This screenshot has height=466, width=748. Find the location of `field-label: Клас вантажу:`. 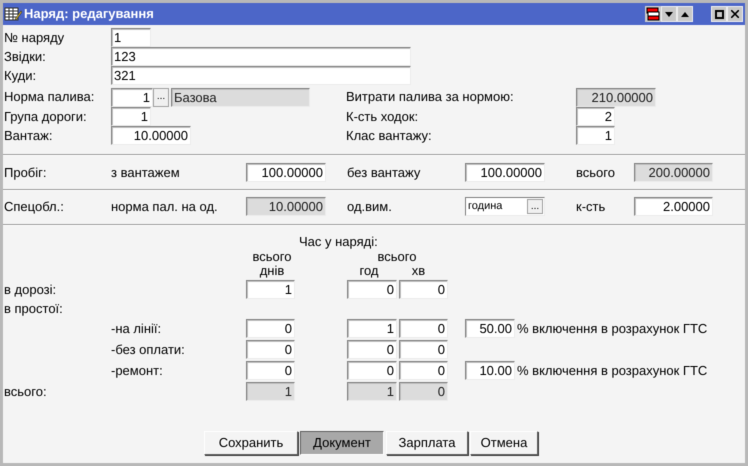

field-label: Клас вантажу: is located at coordinates (389, 135).